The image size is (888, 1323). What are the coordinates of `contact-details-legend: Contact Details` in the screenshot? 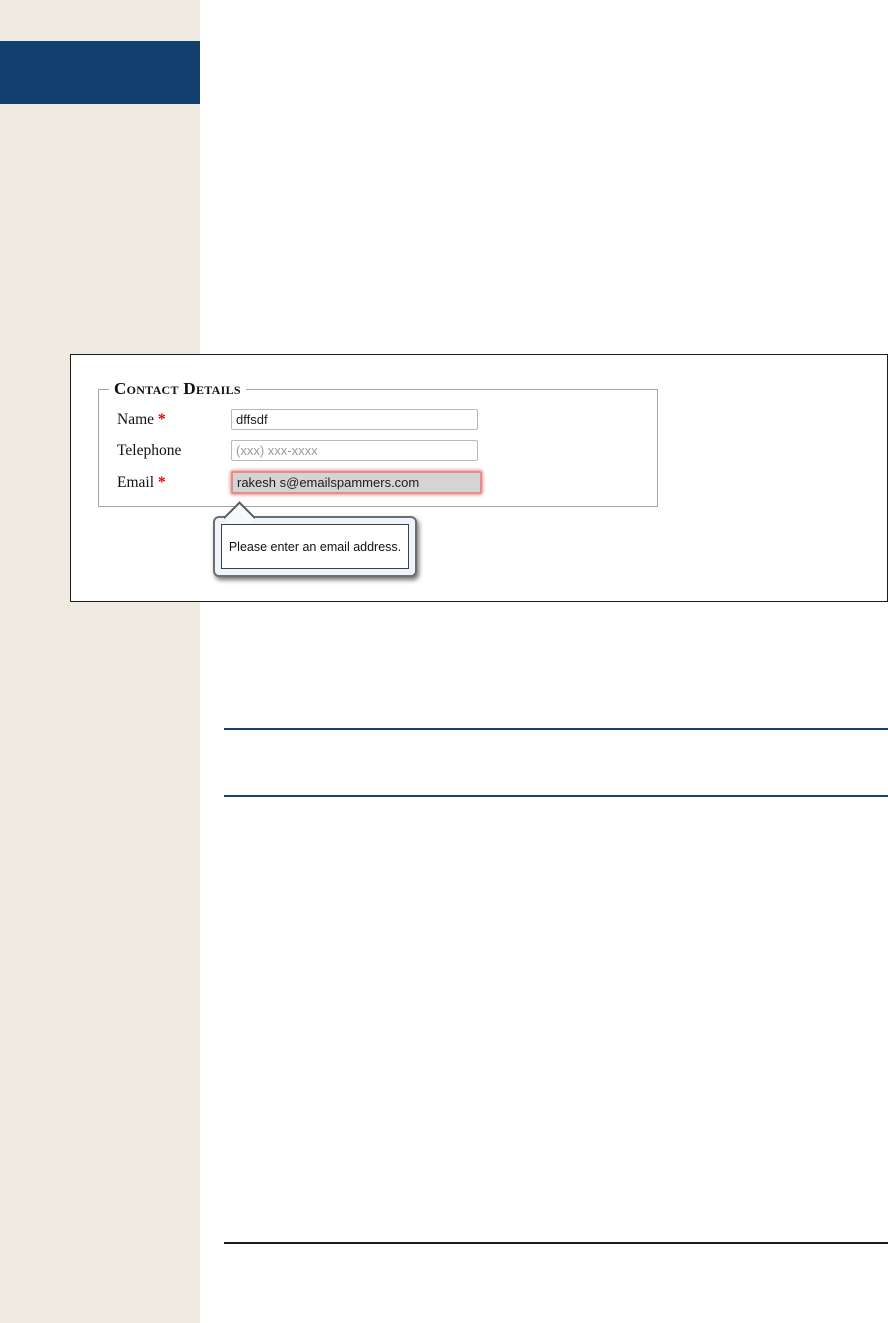 It's located at (177, 388).